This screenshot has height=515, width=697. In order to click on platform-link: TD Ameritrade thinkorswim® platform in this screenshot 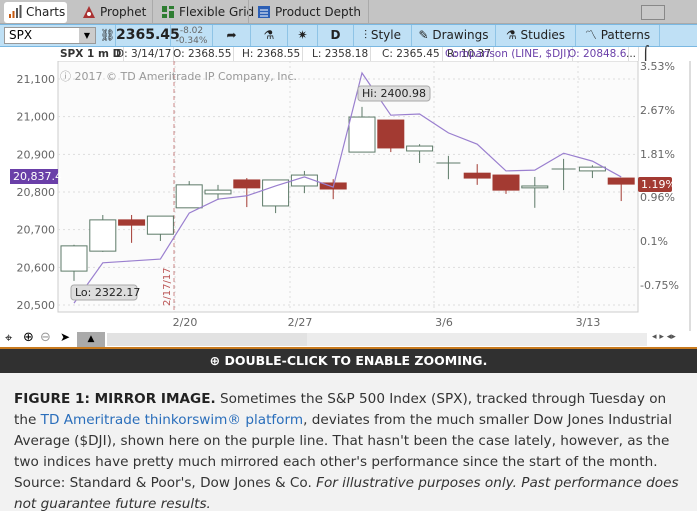, I will do `click(172, 420)`.